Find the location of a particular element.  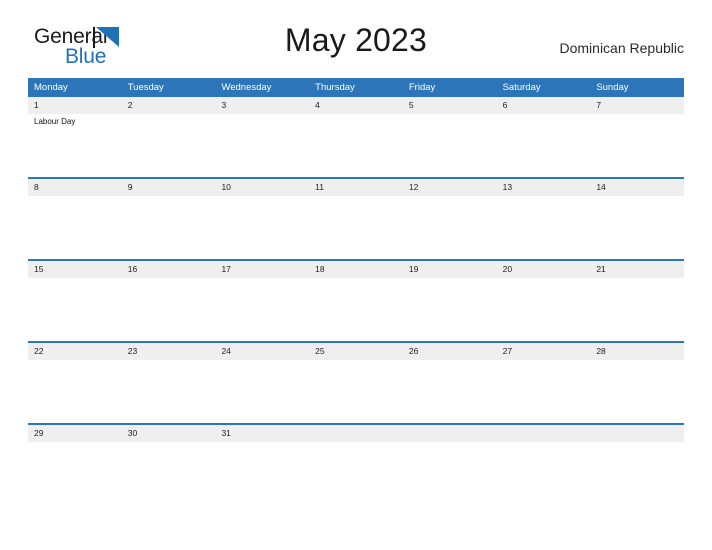

week-date-band: 15 16 17 18 19 20 21 is located at coordinates (356, 269).